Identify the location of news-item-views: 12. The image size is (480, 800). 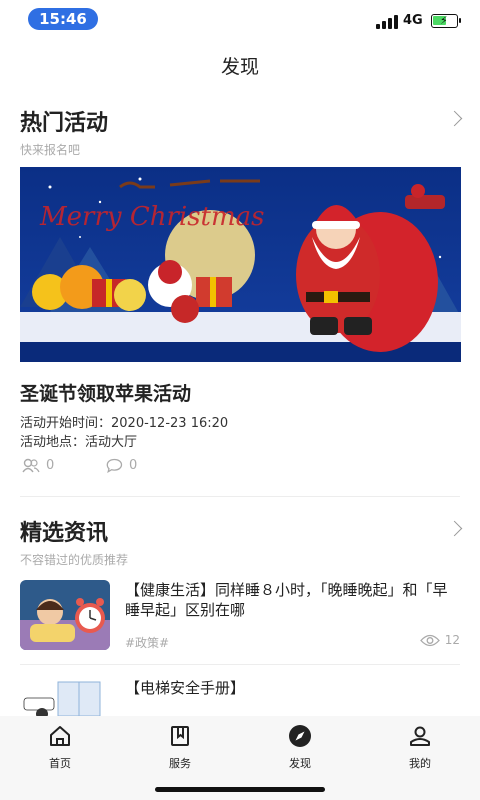
(439, 640).